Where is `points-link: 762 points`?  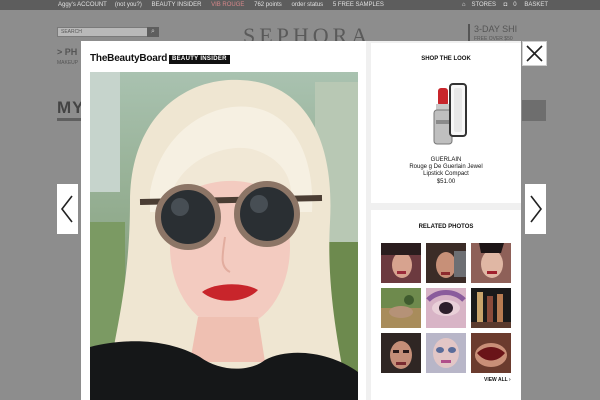 points-link: 762 points is located at coordinates (268, 5).